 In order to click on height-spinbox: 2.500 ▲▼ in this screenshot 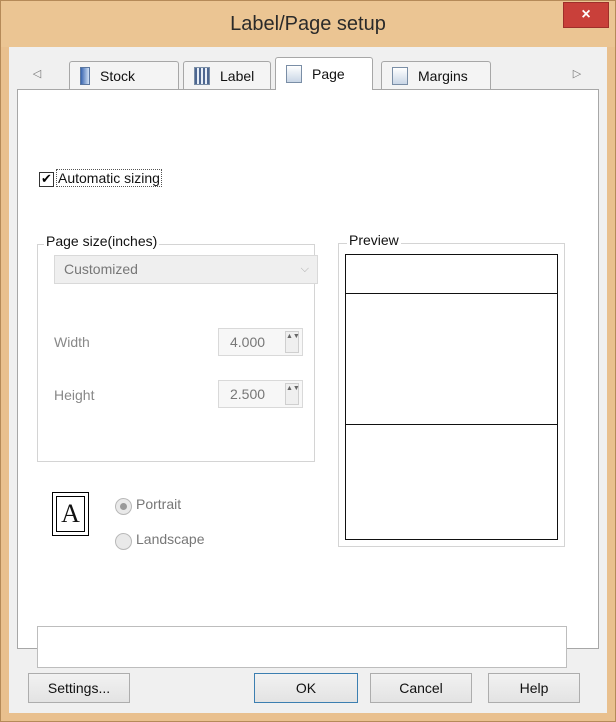, I will do `click(260, 394)`.